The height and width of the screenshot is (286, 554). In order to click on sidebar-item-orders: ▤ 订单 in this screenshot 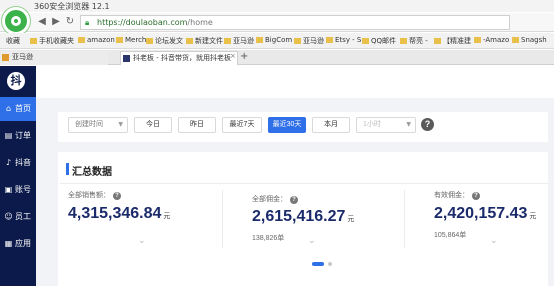, I will do `click(18, 136)`.